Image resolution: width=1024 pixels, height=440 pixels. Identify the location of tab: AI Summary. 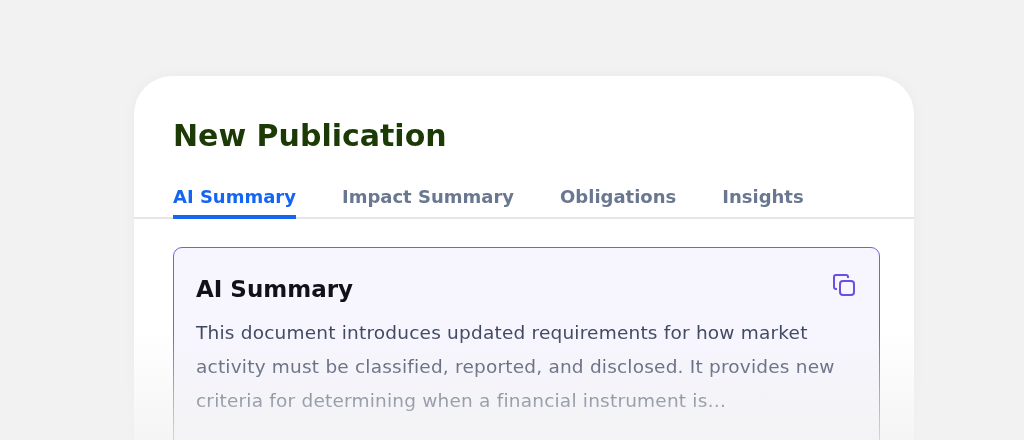
(234, 199).